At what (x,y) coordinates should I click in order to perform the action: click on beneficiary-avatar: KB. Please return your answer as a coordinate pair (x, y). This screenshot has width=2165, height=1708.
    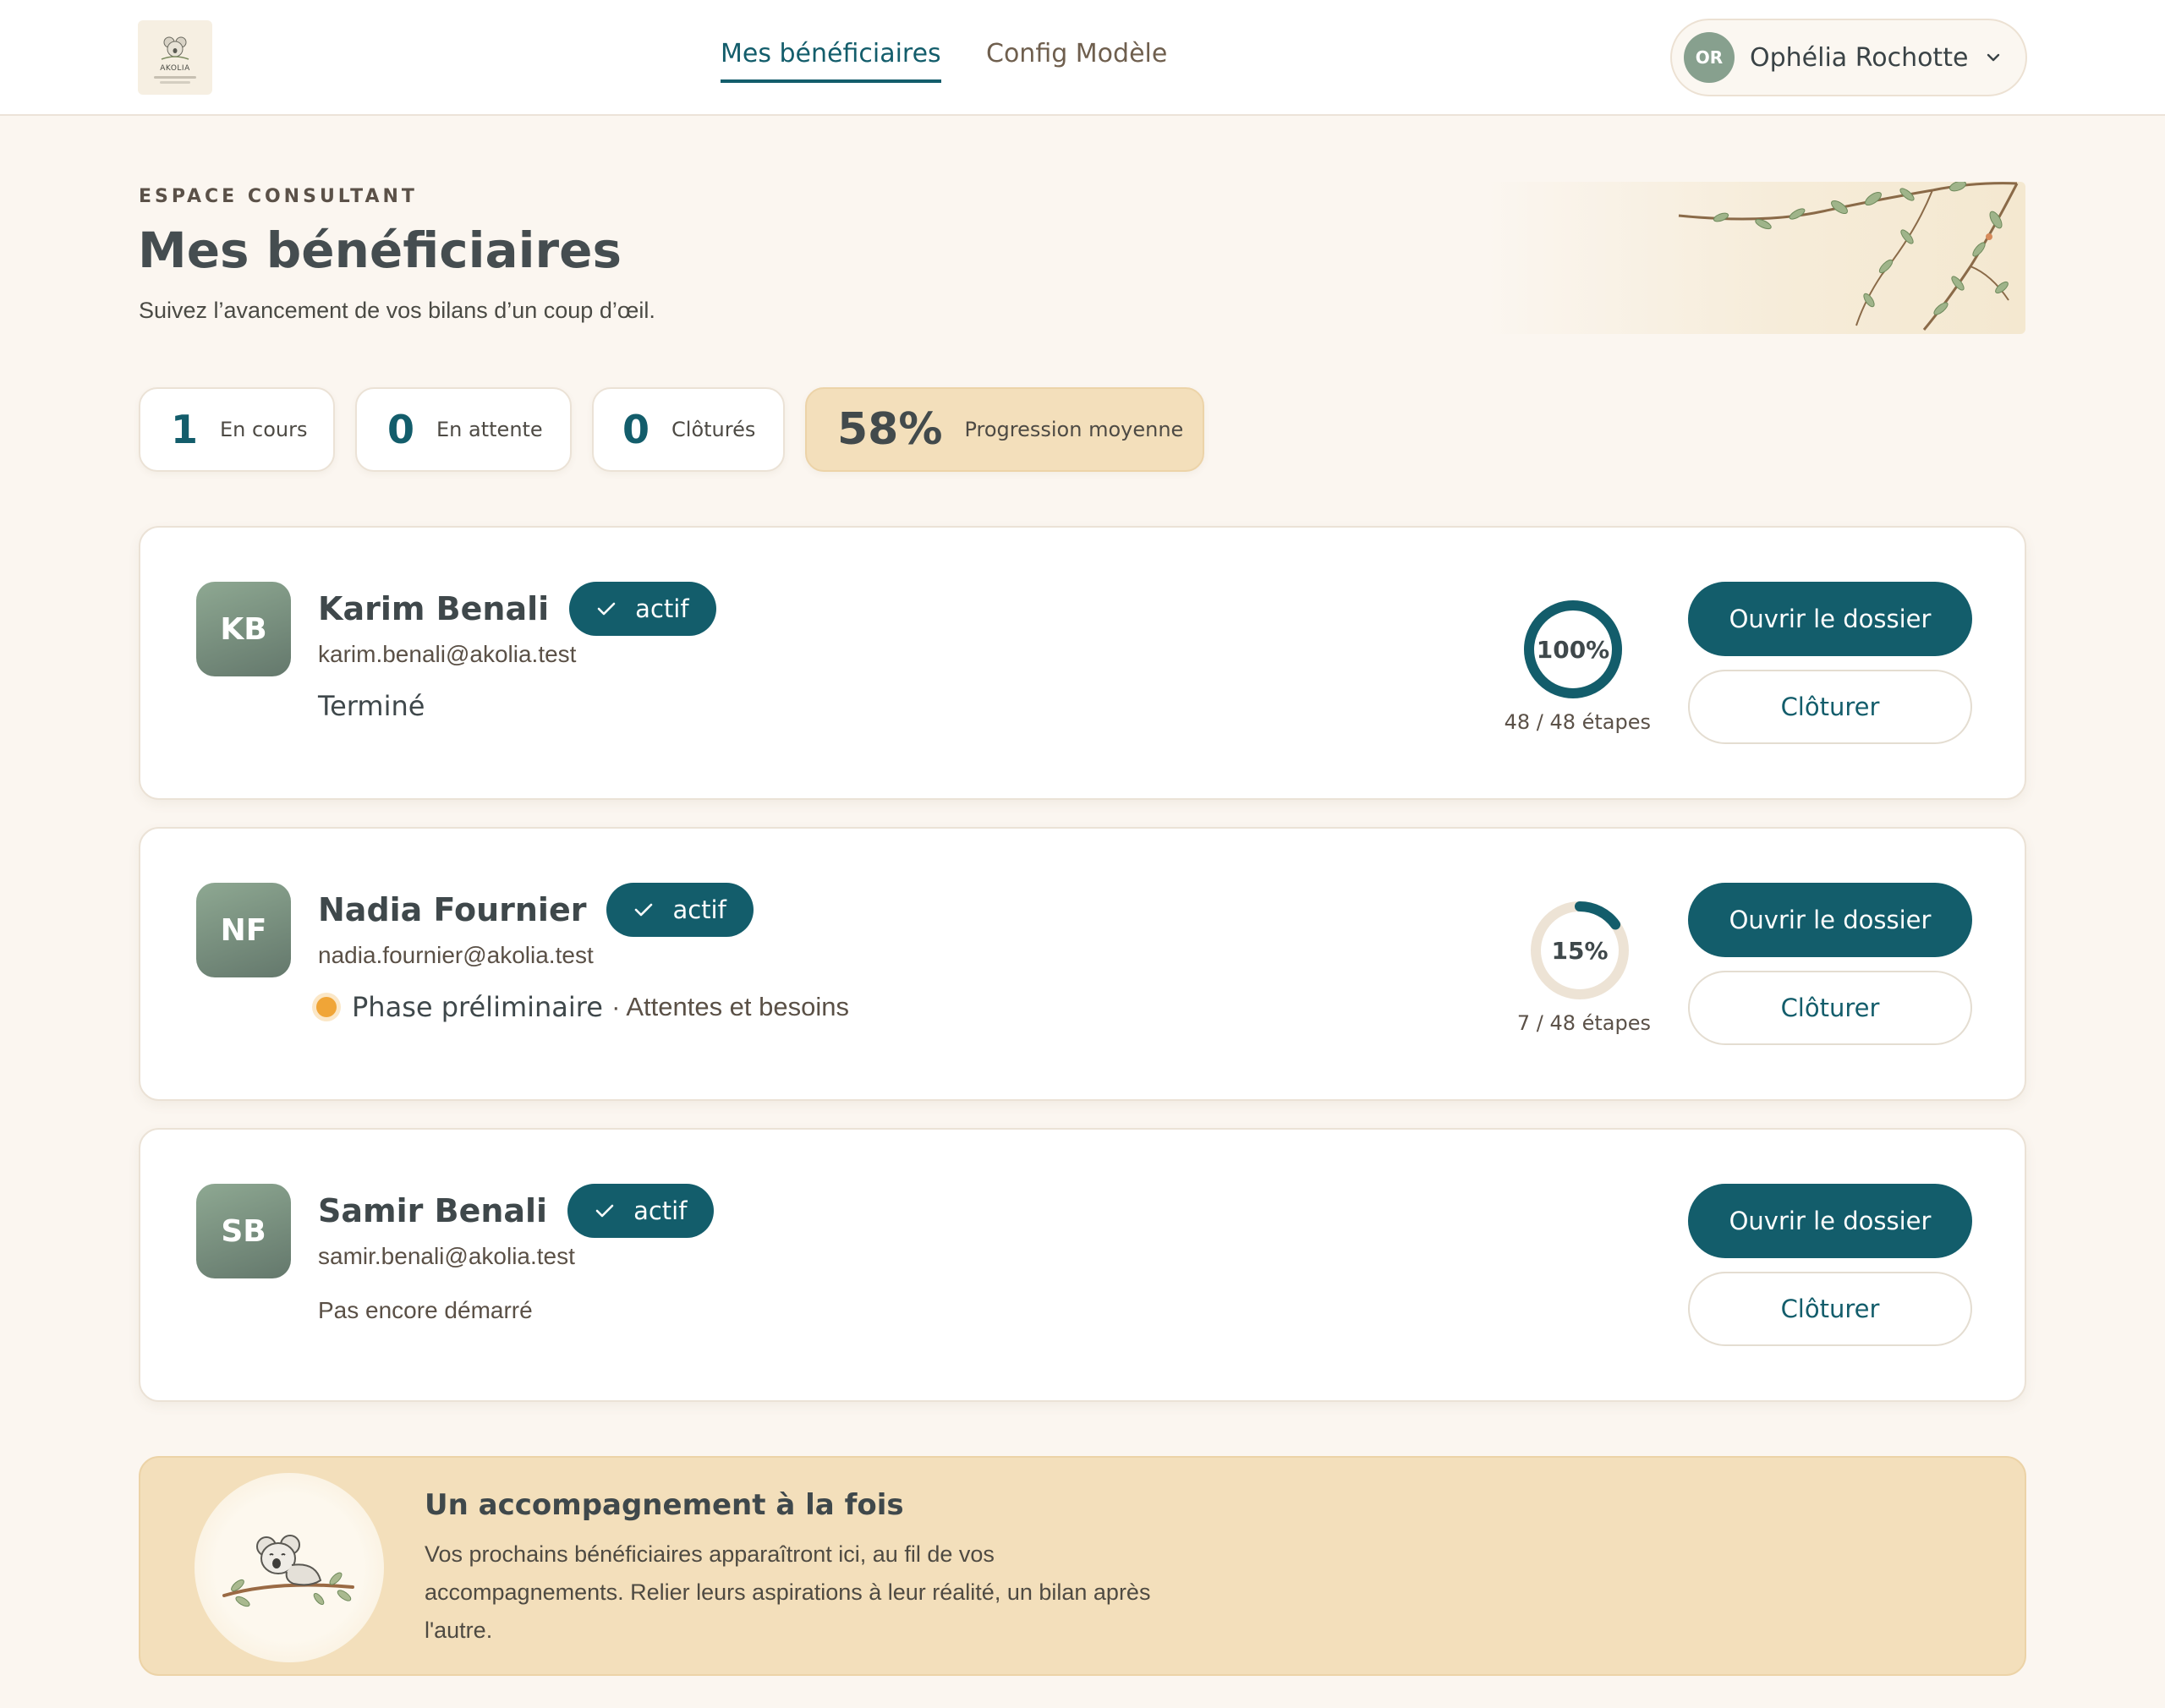
    Looking at the image, I should click on (243, 629).